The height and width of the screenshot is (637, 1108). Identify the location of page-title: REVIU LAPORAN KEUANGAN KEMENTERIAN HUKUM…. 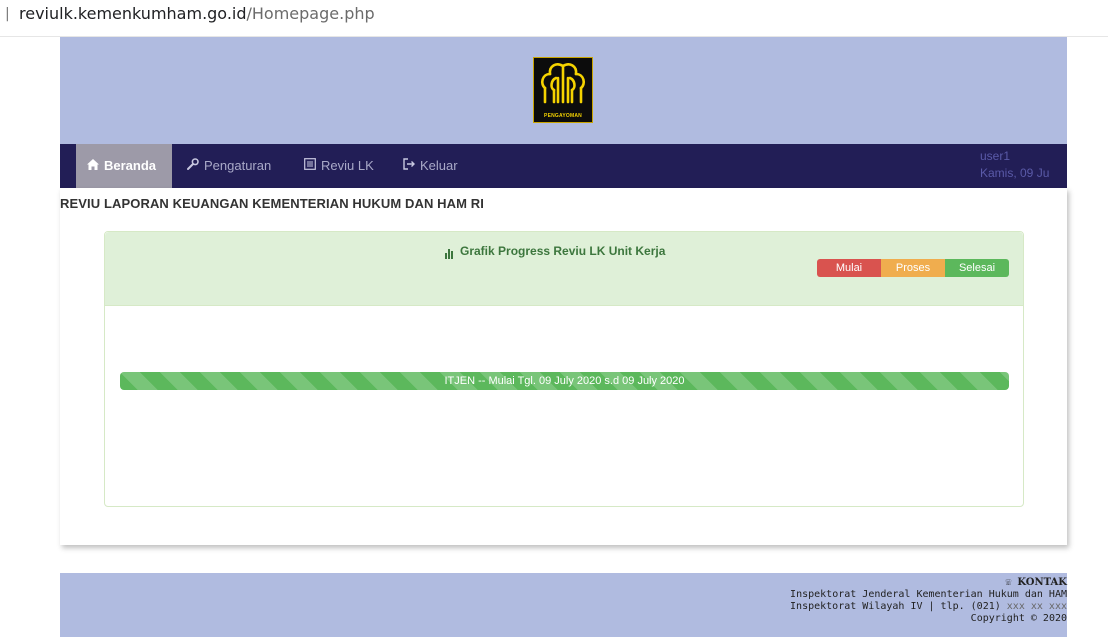
(272, 203).